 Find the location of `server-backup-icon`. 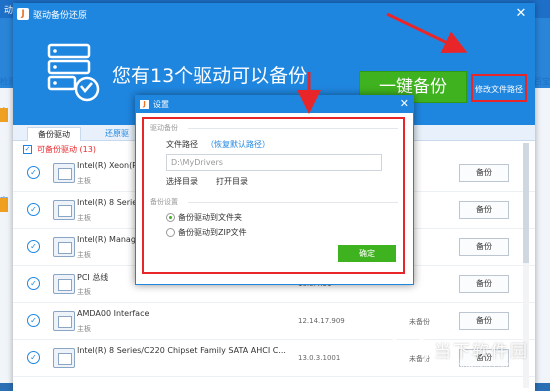

server-backup-icon is located at coordinates (73, 72).